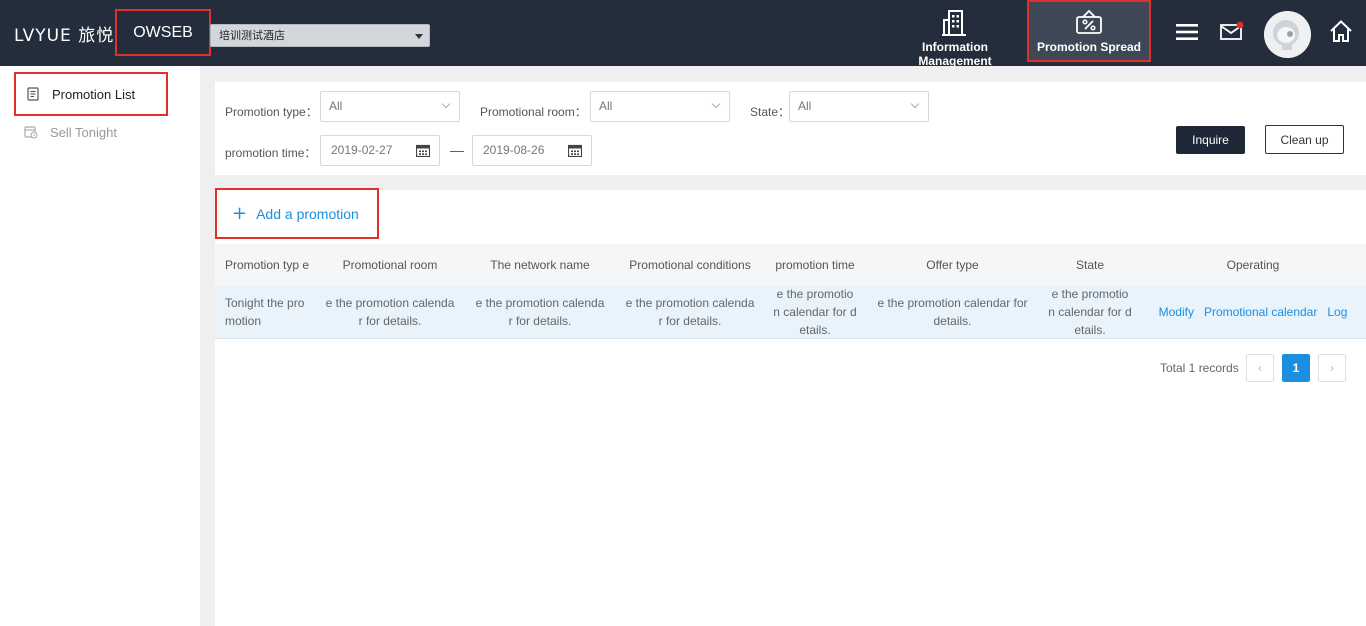 The image size is (1366, 626). I want to click on nav-promotion-label: Promotion Spread, so click(1088, 47).